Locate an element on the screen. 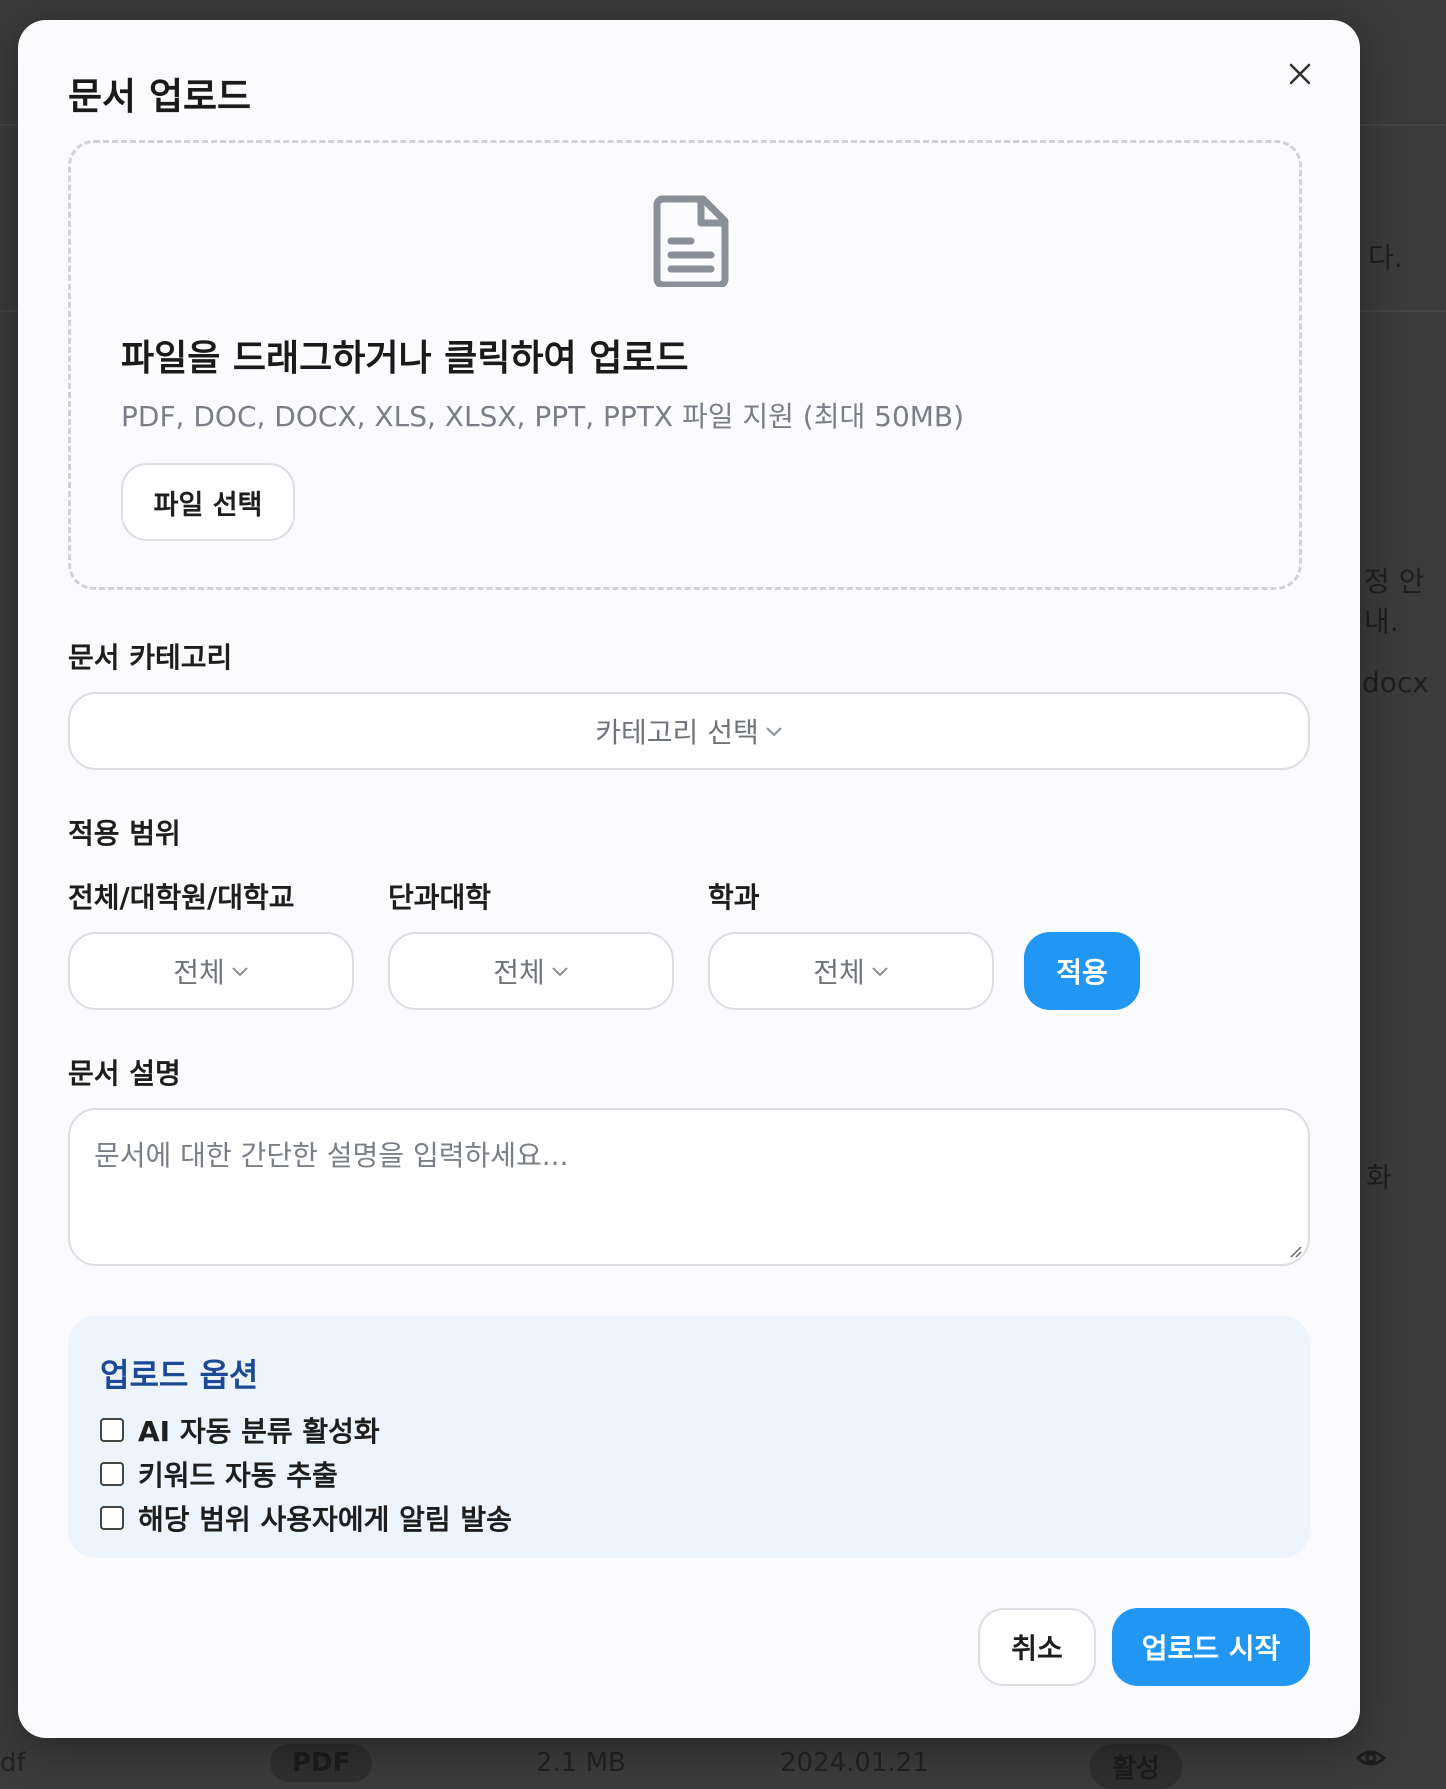  department-select: 전체 is located at coordinates (851, 971).